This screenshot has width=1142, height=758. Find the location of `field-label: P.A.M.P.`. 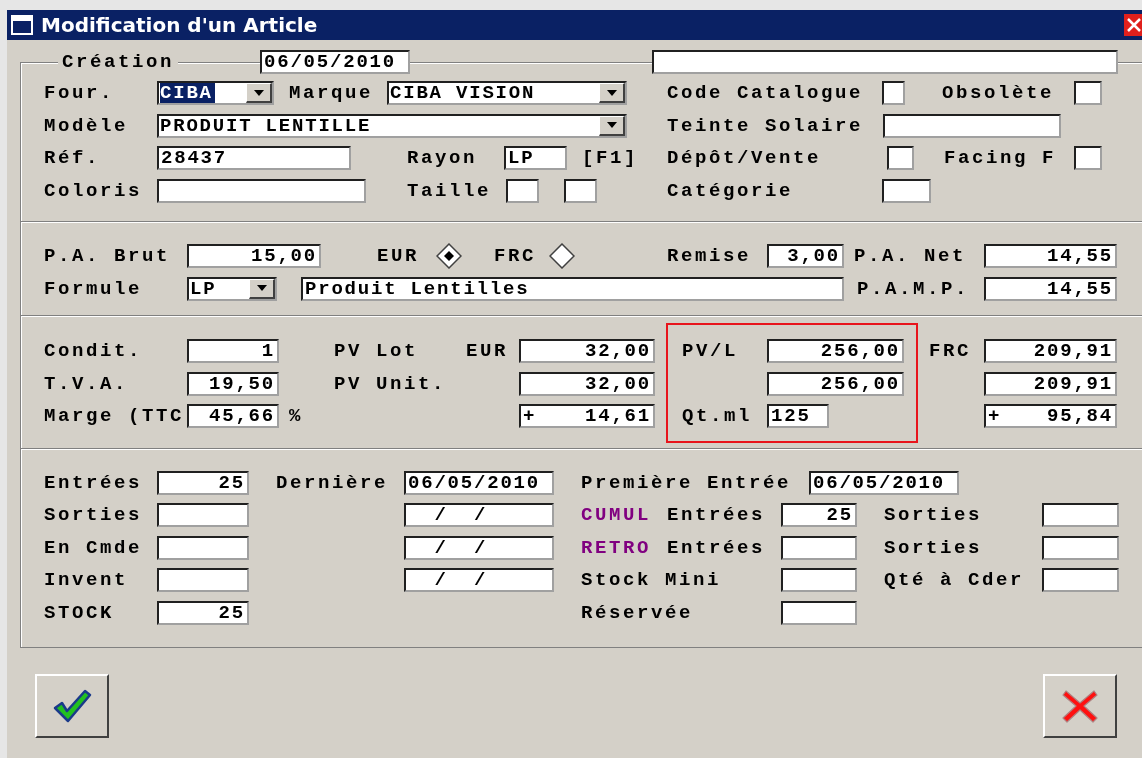

field-label: P.A.M.P. is located at coordinates (913, 288).